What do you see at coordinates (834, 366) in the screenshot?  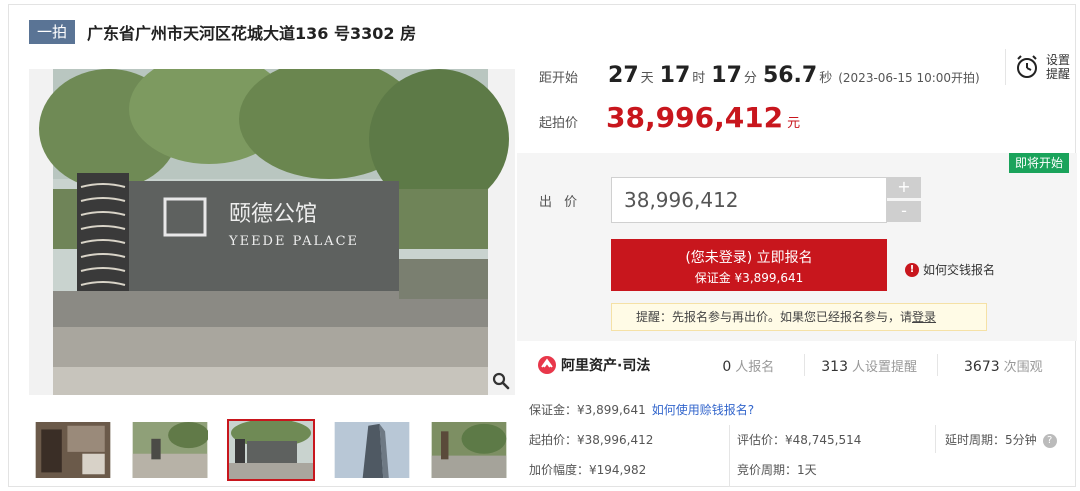 I see `reminder-count-number: 313` at bounding box center [834, 366].